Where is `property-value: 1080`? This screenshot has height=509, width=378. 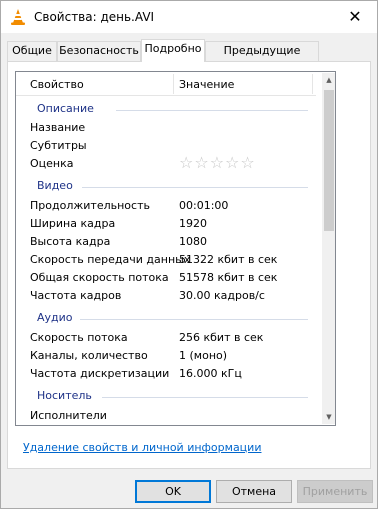
property-value: 1080 is located at coordinates (193, 241).